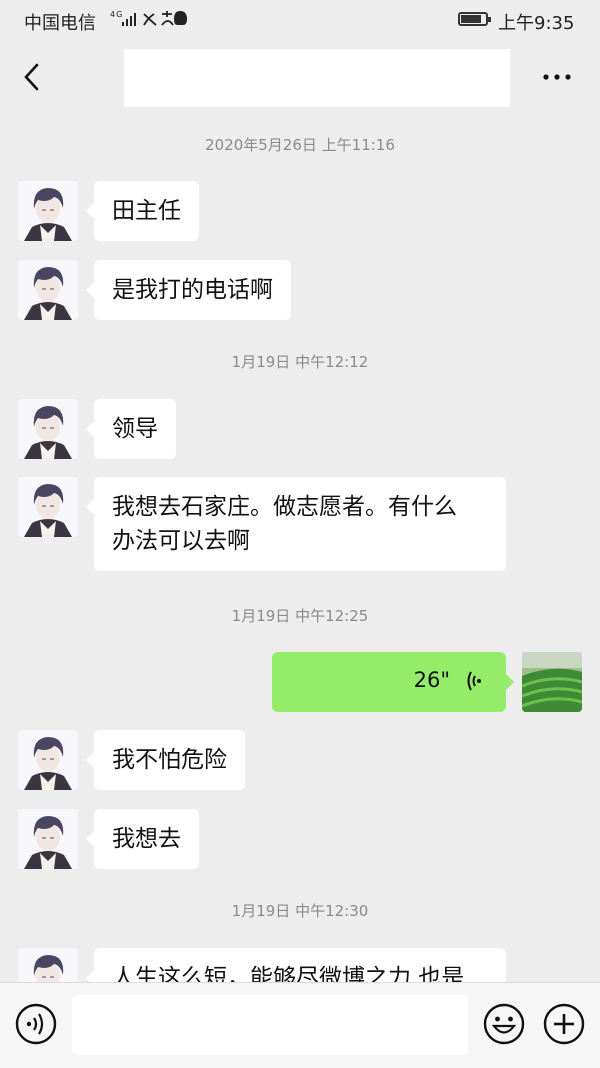  I want to click on more-dots-icon, so click(557, 77).